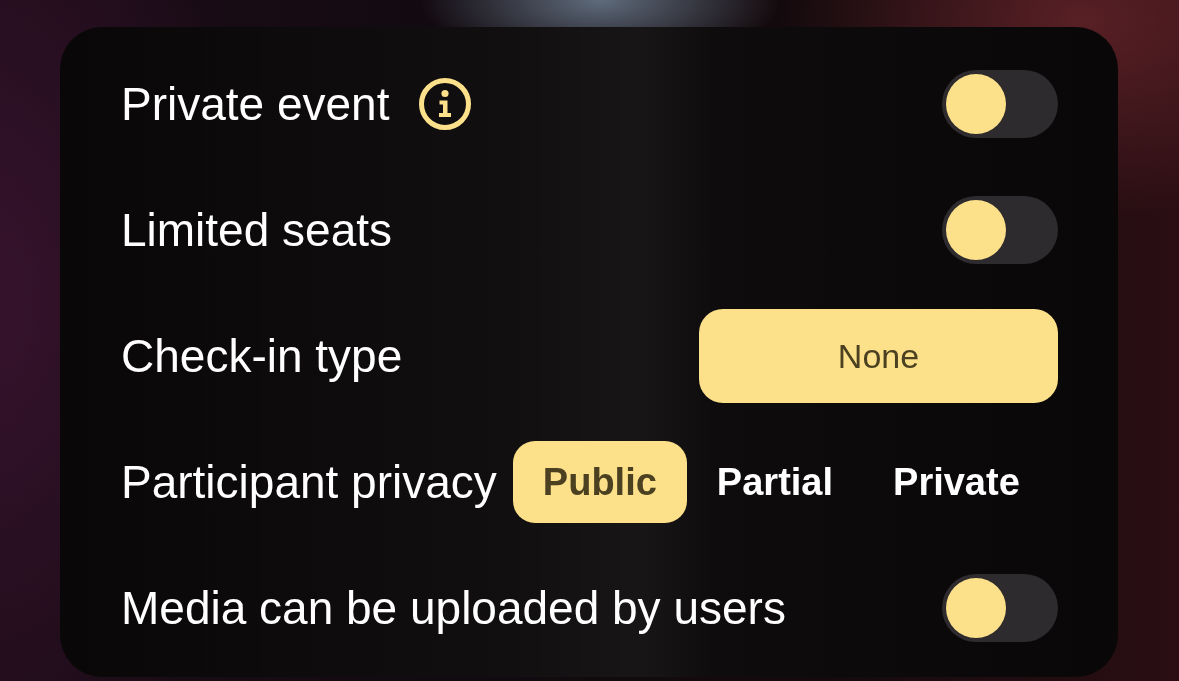 This screenshot has height=681, width=1179. What do you see at coordinates (878, 356) in the screenshot?
I see `select-button: None` at bounding box center [878, 356].